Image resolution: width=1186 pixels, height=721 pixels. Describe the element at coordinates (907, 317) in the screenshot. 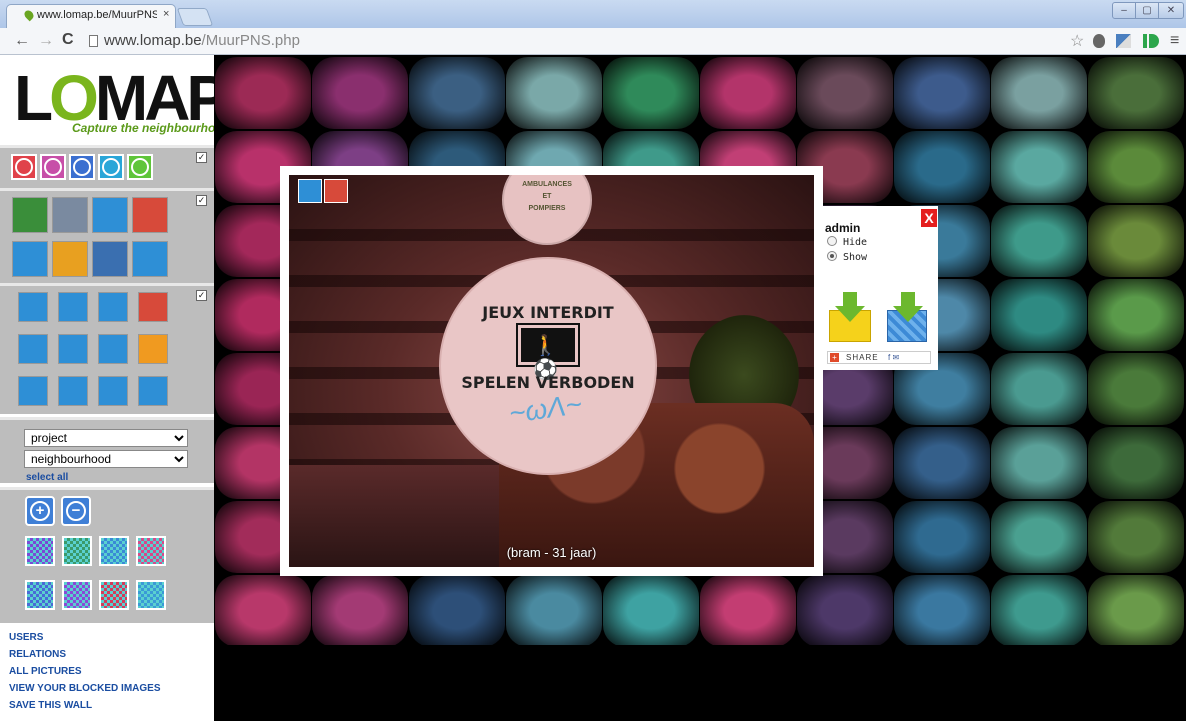

I see `download-image-button` at that location.